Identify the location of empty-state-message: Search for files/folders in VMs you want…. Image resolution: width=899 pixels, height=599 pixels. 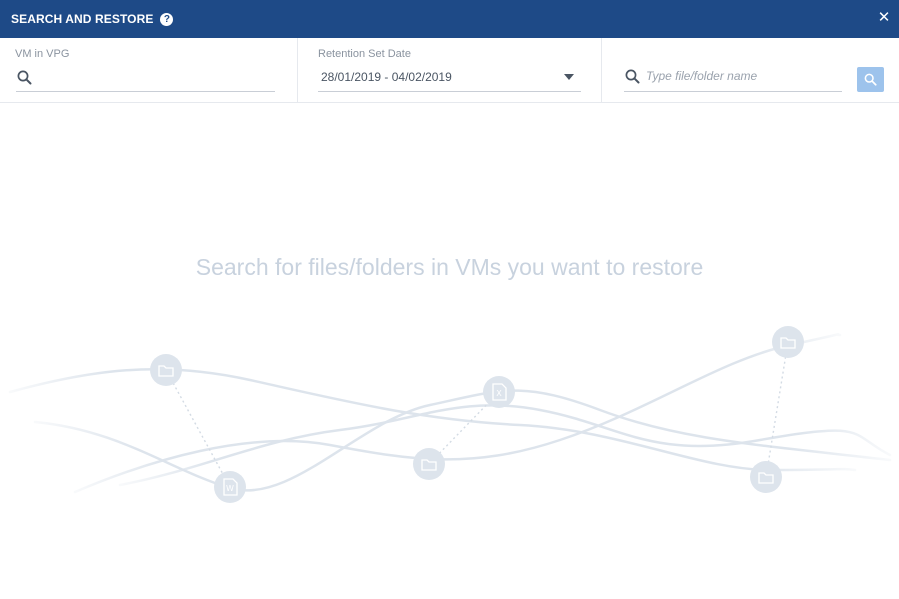
(449, 267).